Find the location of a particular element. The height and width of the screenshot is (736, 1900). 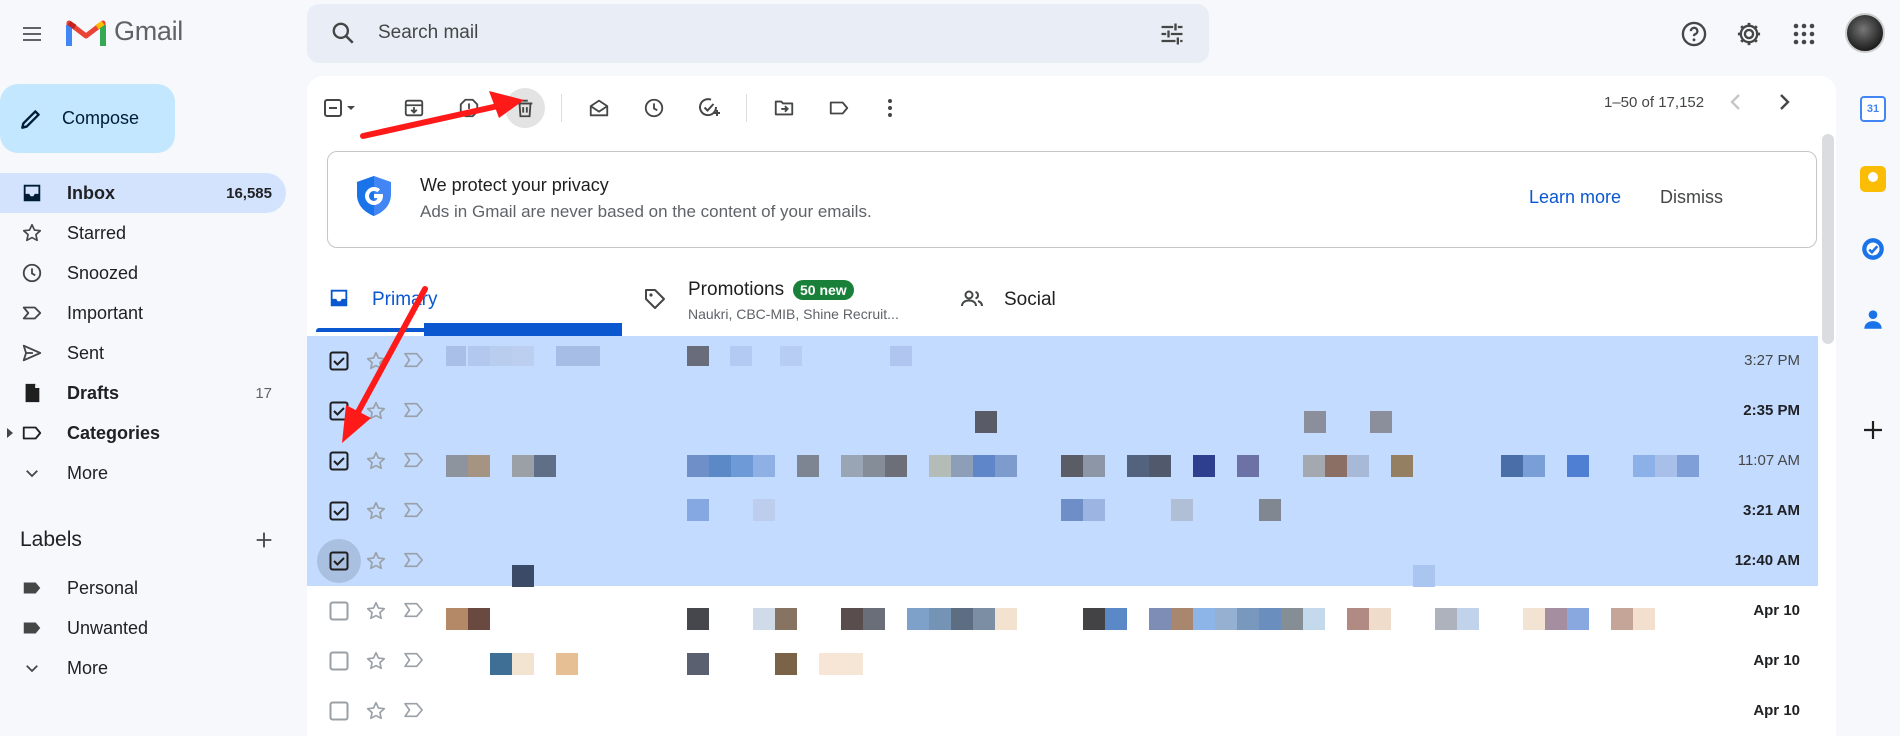

search-options-icon is located at coordinates (1172, 34).